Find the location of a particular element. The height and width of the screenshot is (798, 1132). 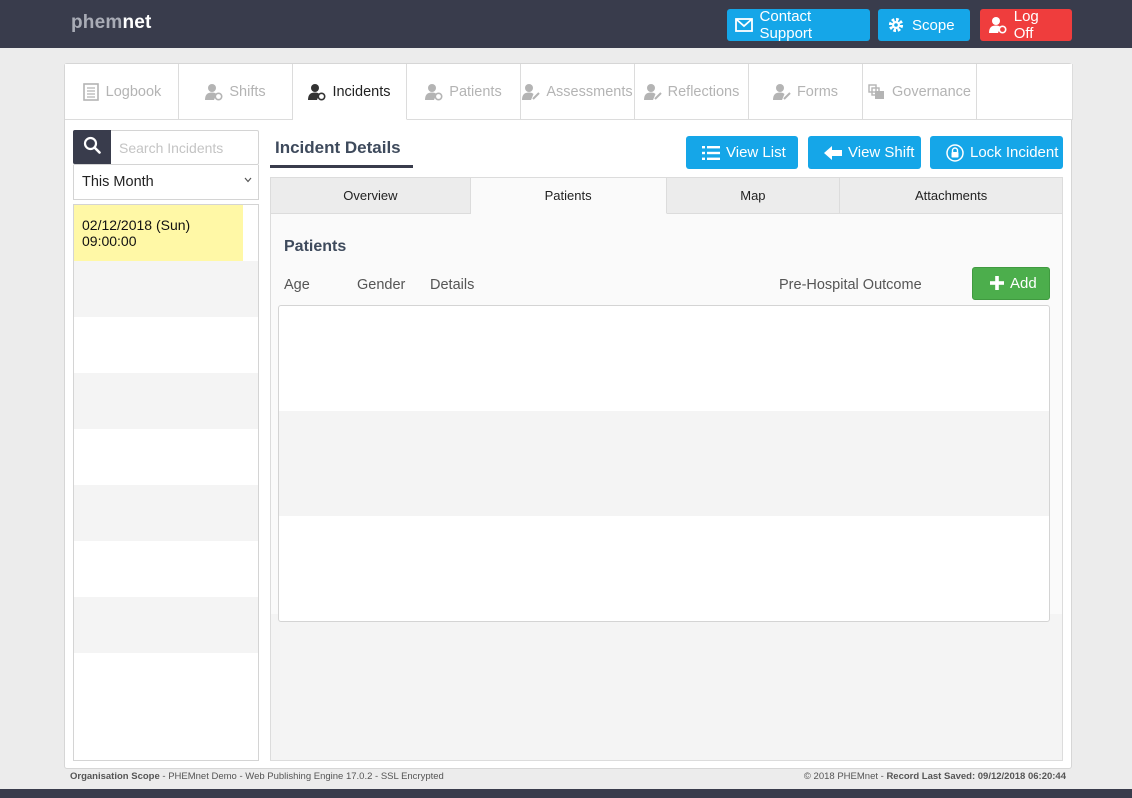

gear-icon is located at coordinates (896, 25).